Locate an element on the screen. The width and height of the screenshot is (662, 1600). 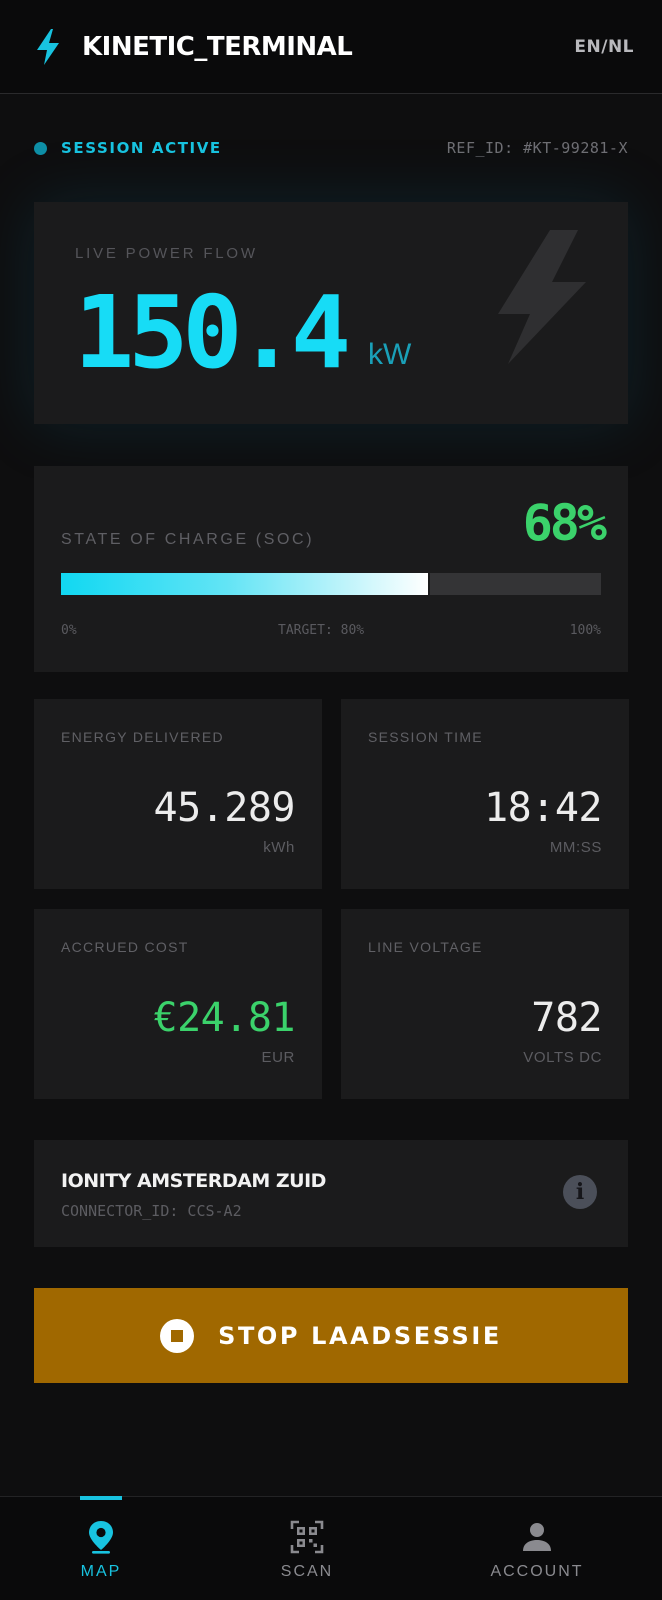
energy-delivered-label: ENERGY DELIVERED is located at coordinates (142, 737).